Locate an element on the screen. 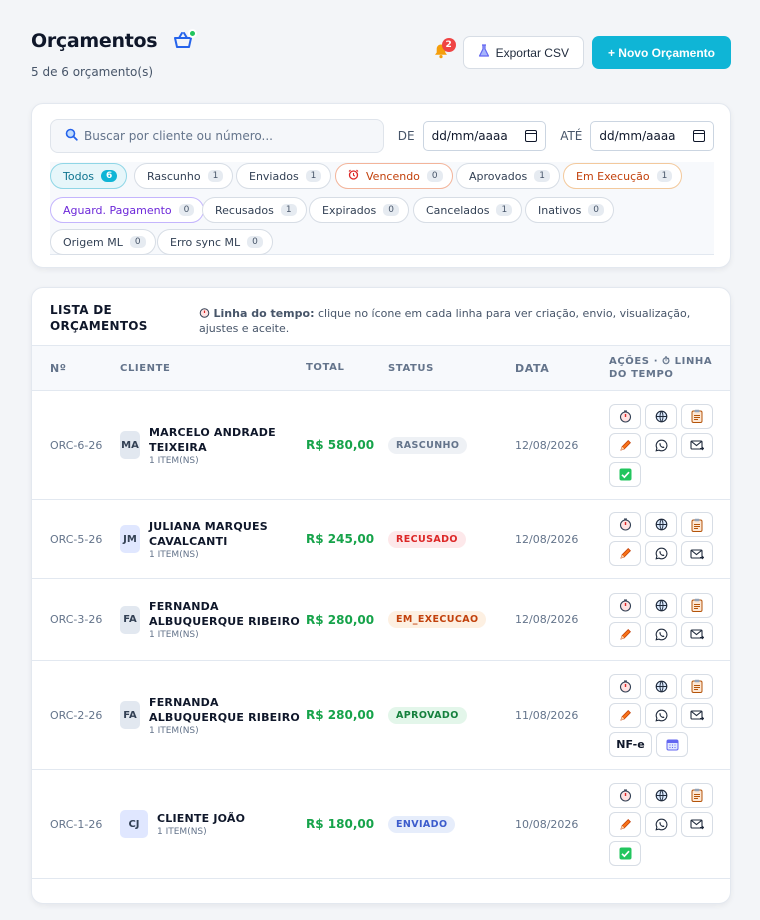 The width and height of the screenshot is (760, 920). export-csv-button: Exportar CSV is located at coordinates (523, 52).